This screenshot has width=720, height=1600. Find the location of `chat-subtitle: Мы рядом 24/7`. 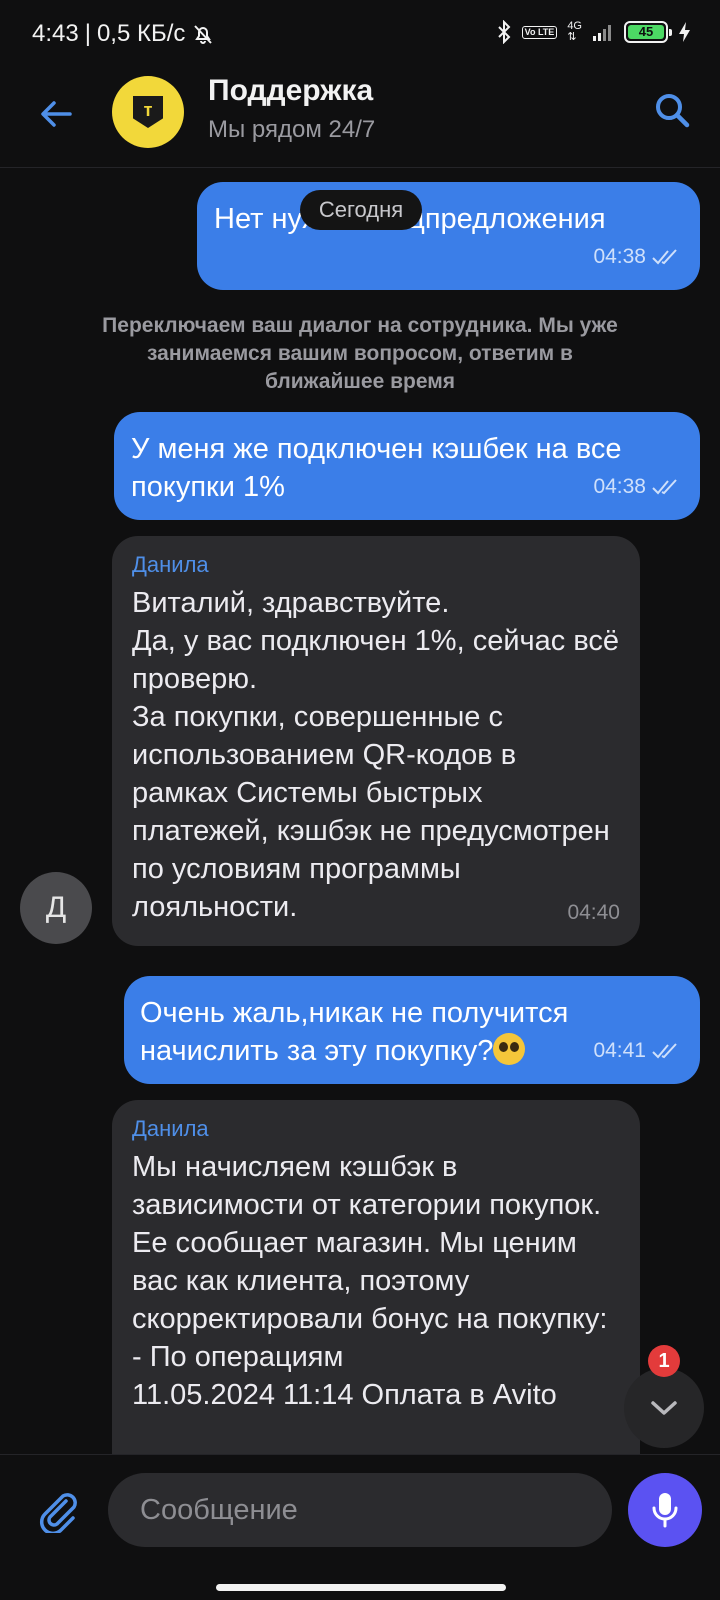

chat-subtitle: Мы рядом 24/7 is located at coordinates (292, 129).